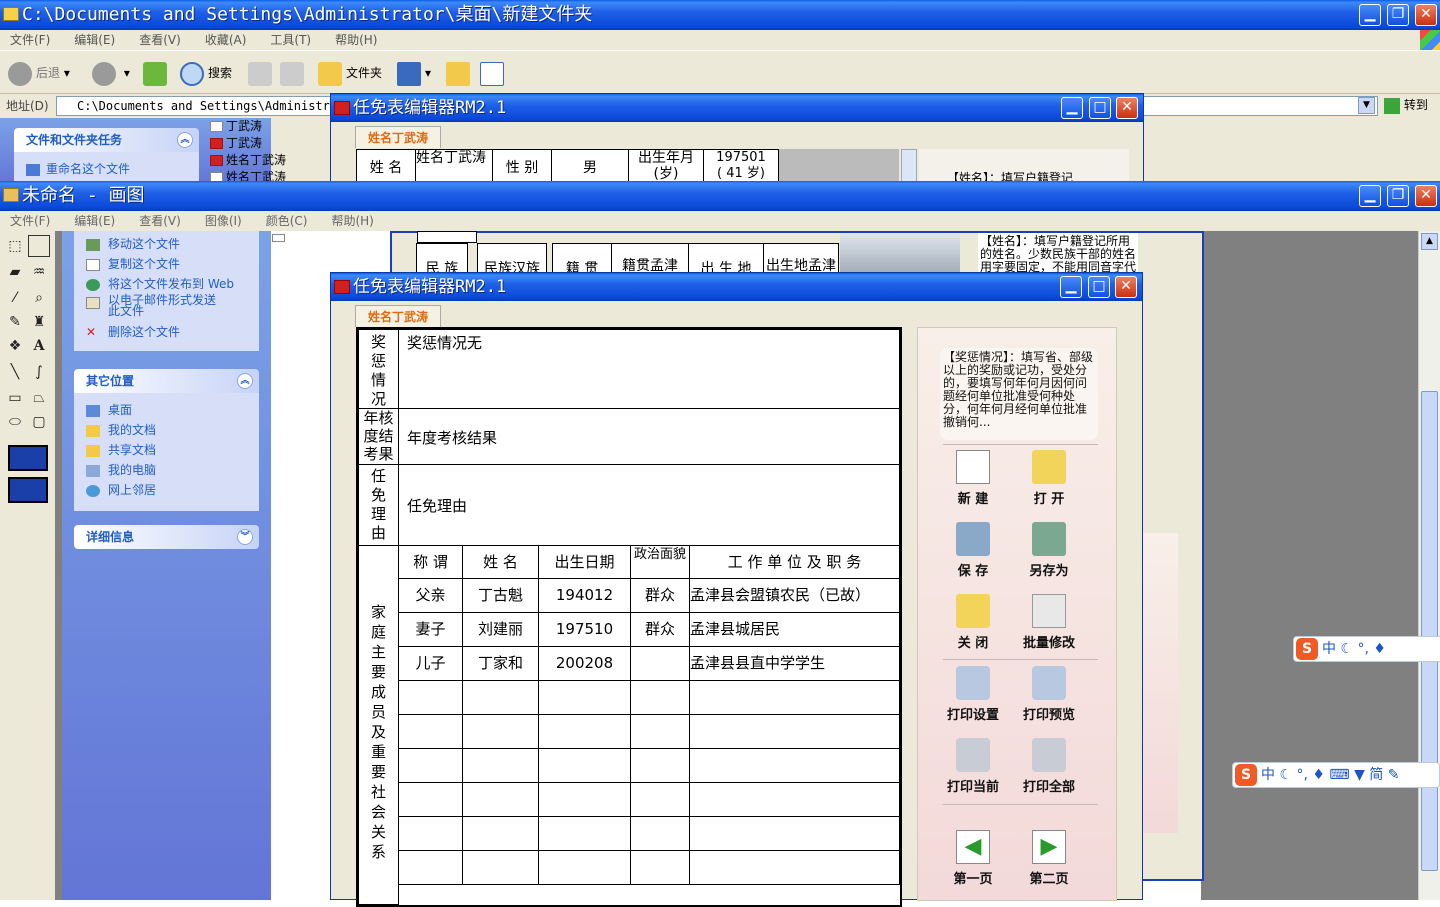 The width and height of the screenshot is (1440, 907). What do you see at coordinates (973, 770) in the screenshot?
I see `print-current-button: 打印当前` at bounding box center [973, 770].